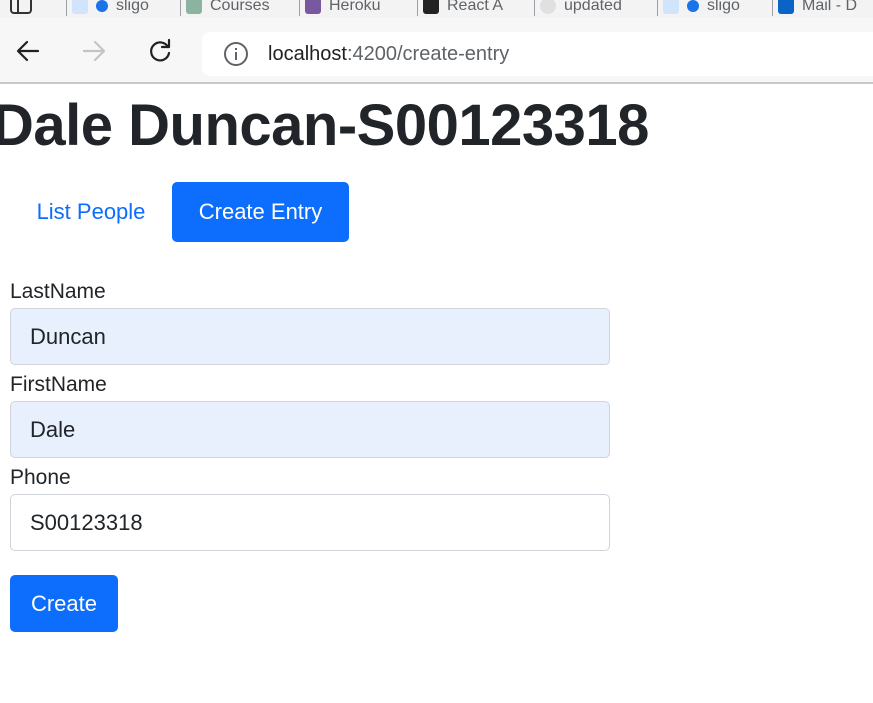  What do you see at coordinates (91, 212) in the screenshot?
I see `nav-link-list-people: List People` at bounding box center [91, 212].